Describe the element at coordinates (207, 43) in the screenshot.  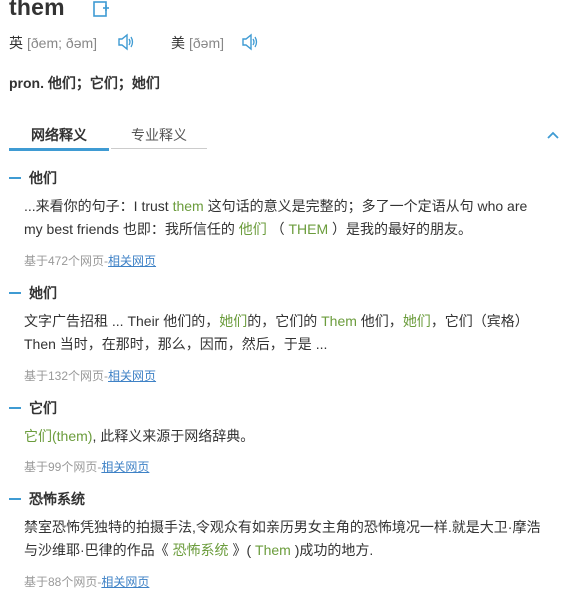
I see `phonetic-us-ipa: [ðəm]` at that location.